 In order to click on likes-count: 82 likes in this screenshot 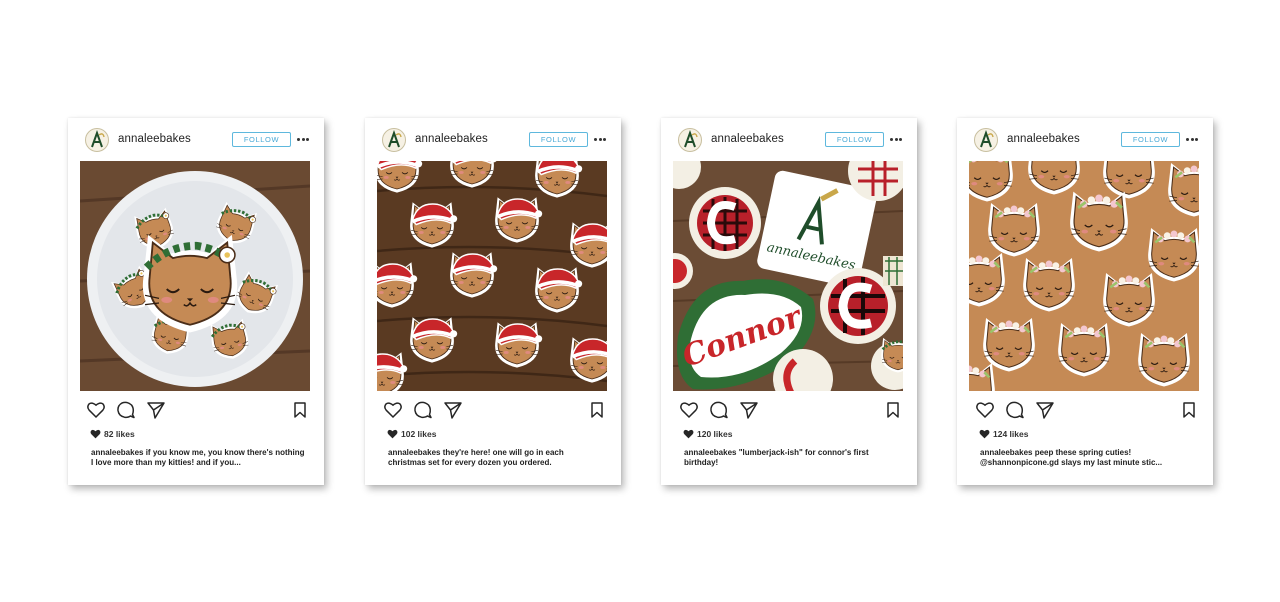, I will do `click(119, 434)`.